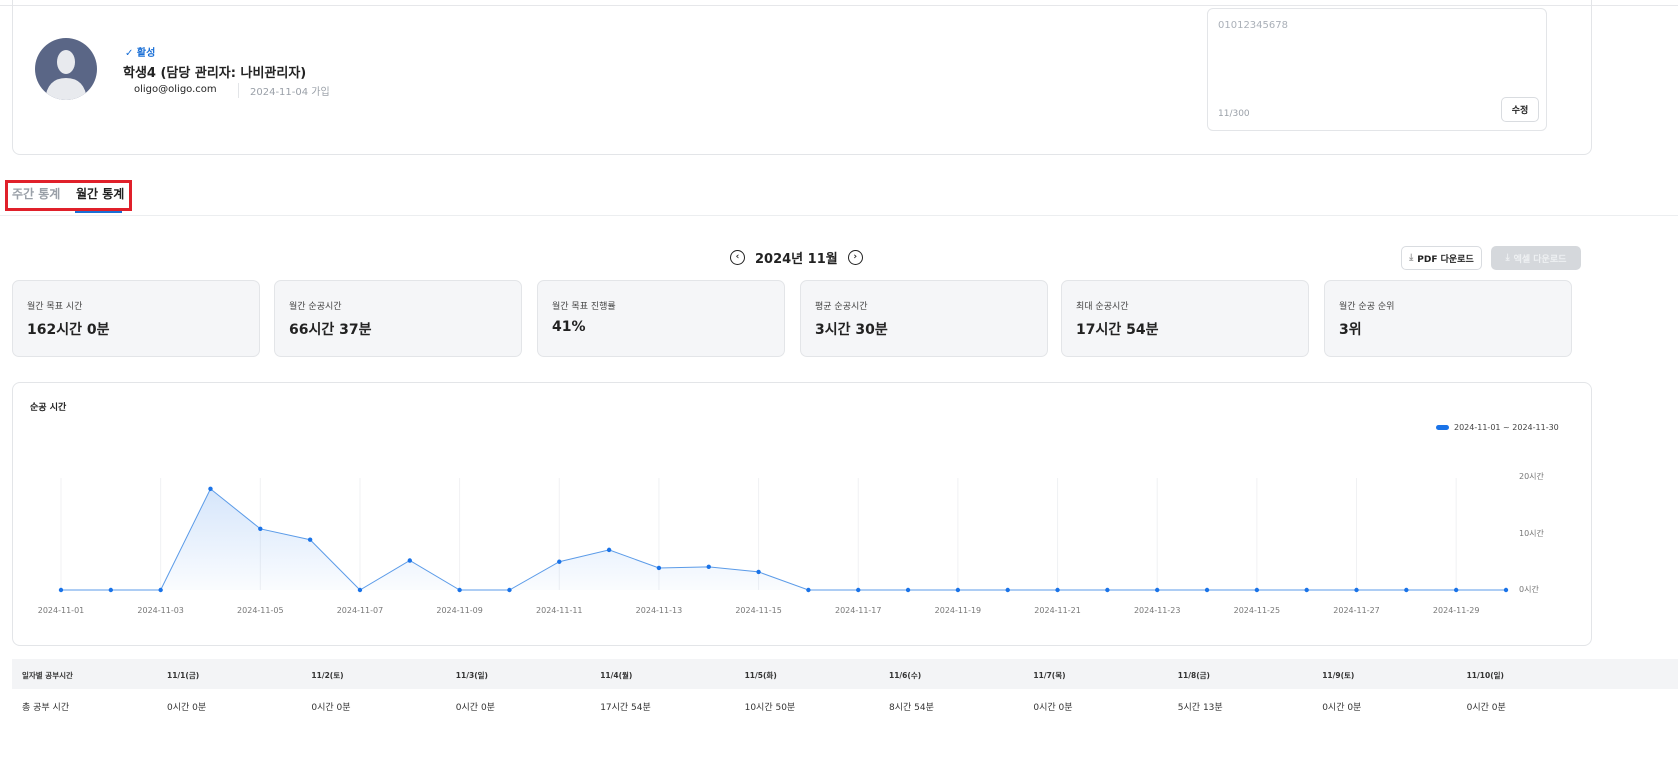 The image size is (1678, 774). What do you see at coordinates (1485, 675) in the screenshot?
I see `table-column-header: 11/10(일)` at bounding box center [1485, 675].